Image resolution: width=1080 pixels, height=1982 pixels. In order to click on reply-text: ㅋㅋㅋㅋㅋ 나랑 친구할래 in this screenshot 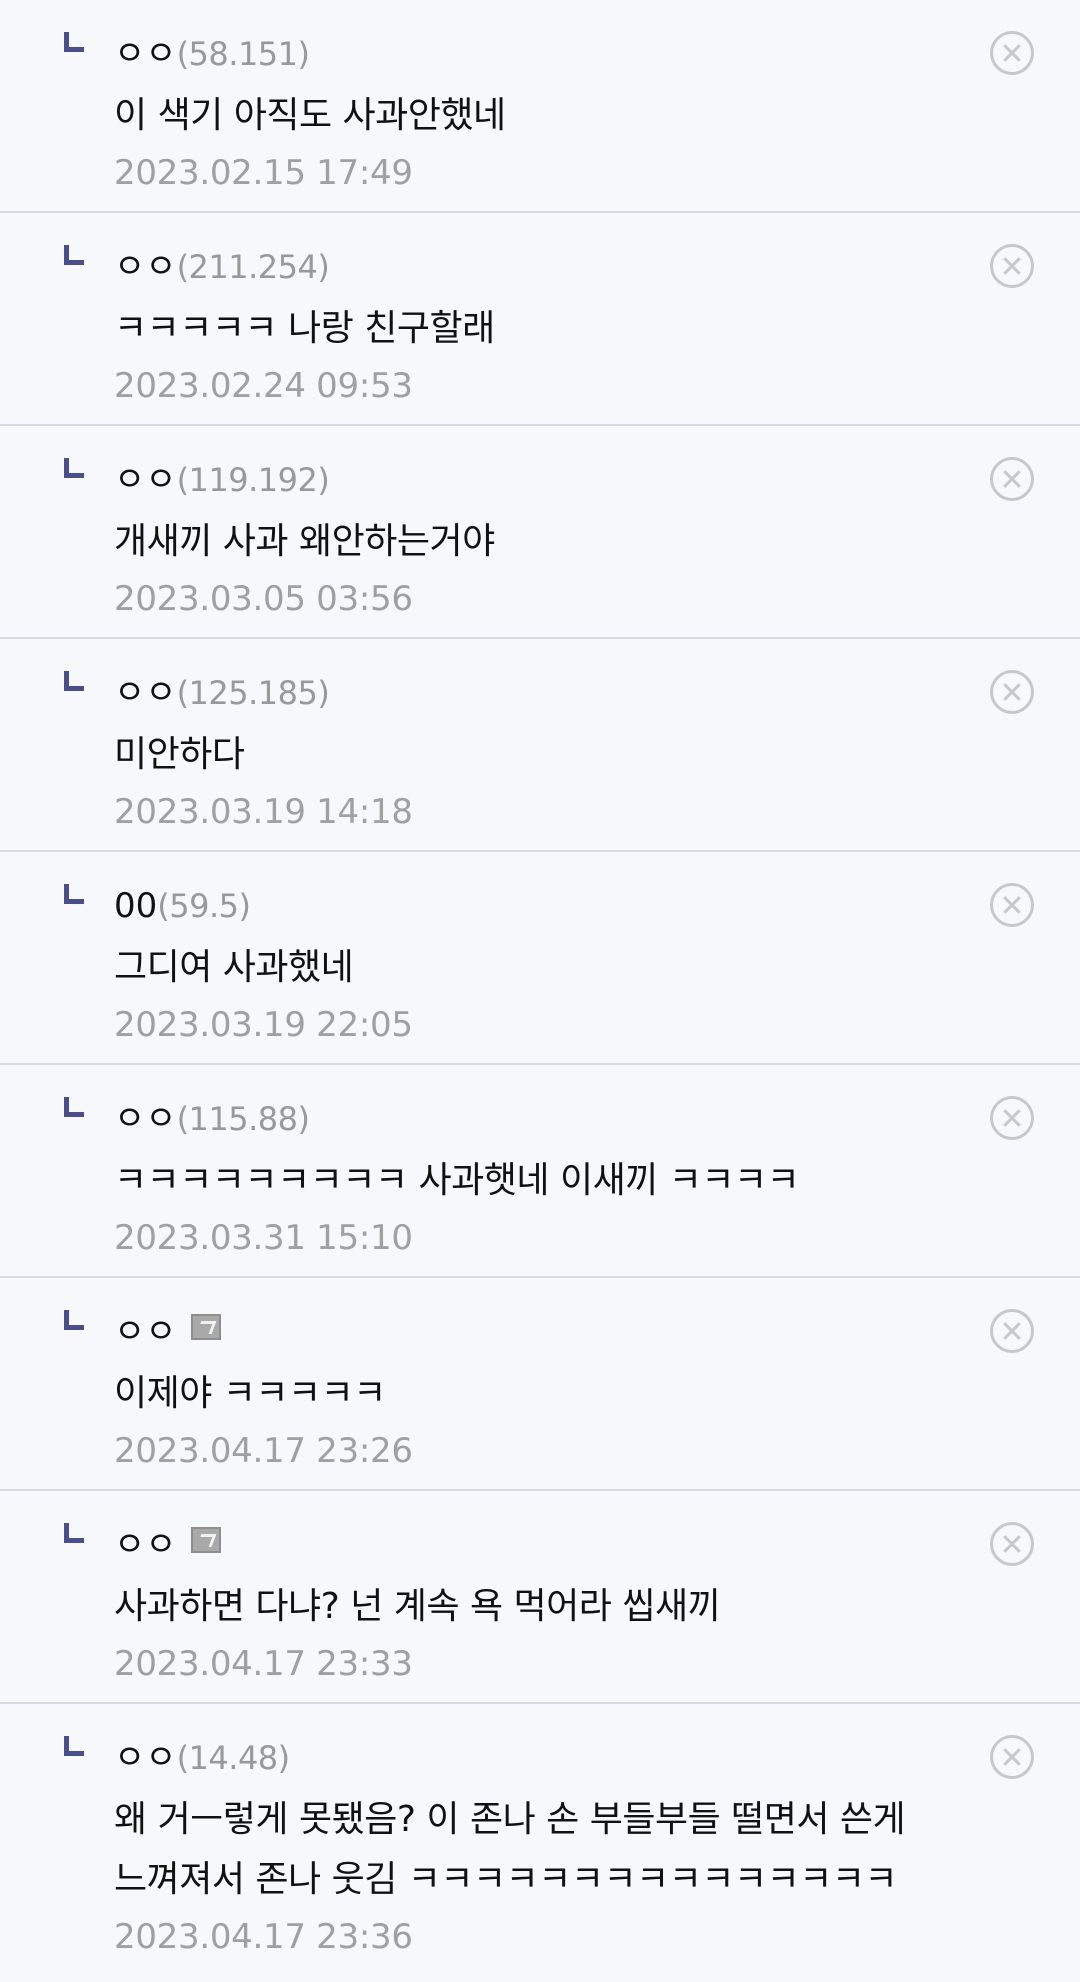, I will do `click(304, 328)`.